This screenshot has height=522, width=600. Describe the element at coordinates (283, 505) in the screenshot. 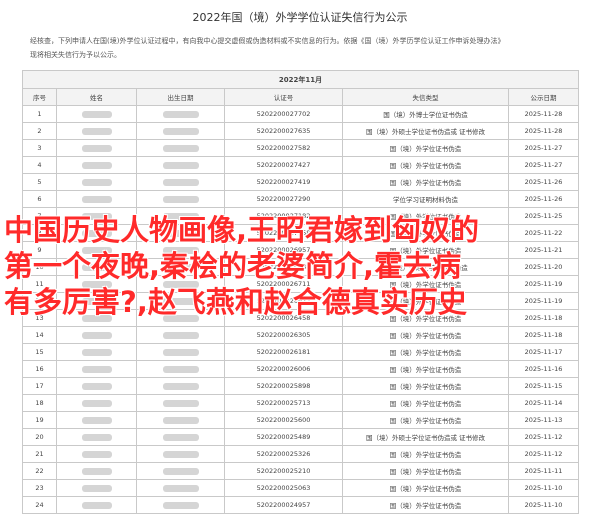

I see `cell-cert: 5202200024957` at that location.